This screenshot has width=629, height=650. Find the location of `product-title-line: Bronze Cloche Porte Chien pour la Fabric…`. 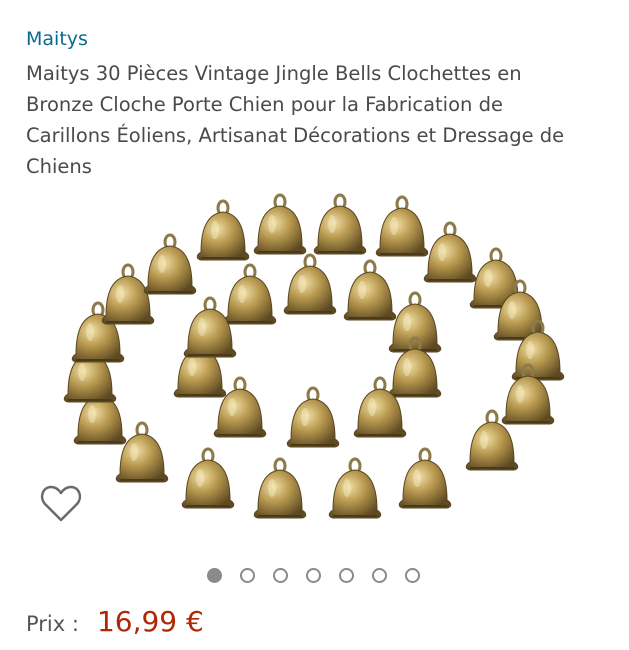

product-title-line: Bronze Cloche Porte Chien pour la Fabric… is located at coordinates (264, 104).